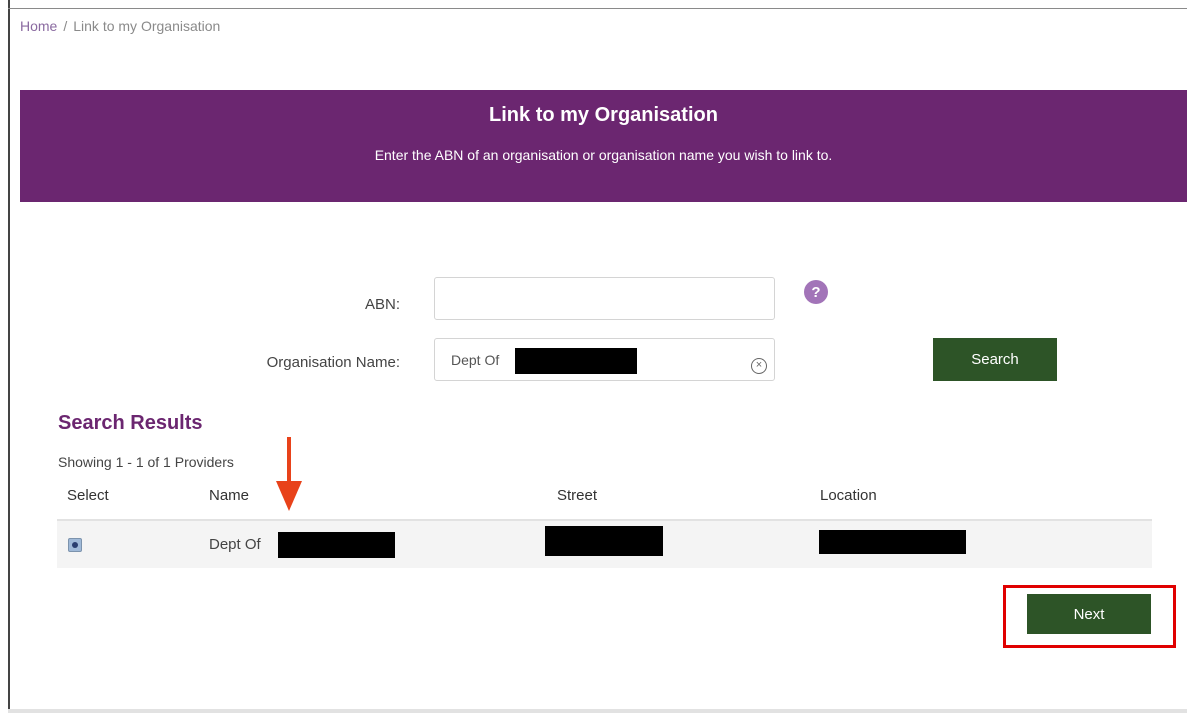 This screenshot has height=713, width=1187. Describe the element at coordinates (577, 495) in the screenshot. I see `column-header-street: Street` at that location.